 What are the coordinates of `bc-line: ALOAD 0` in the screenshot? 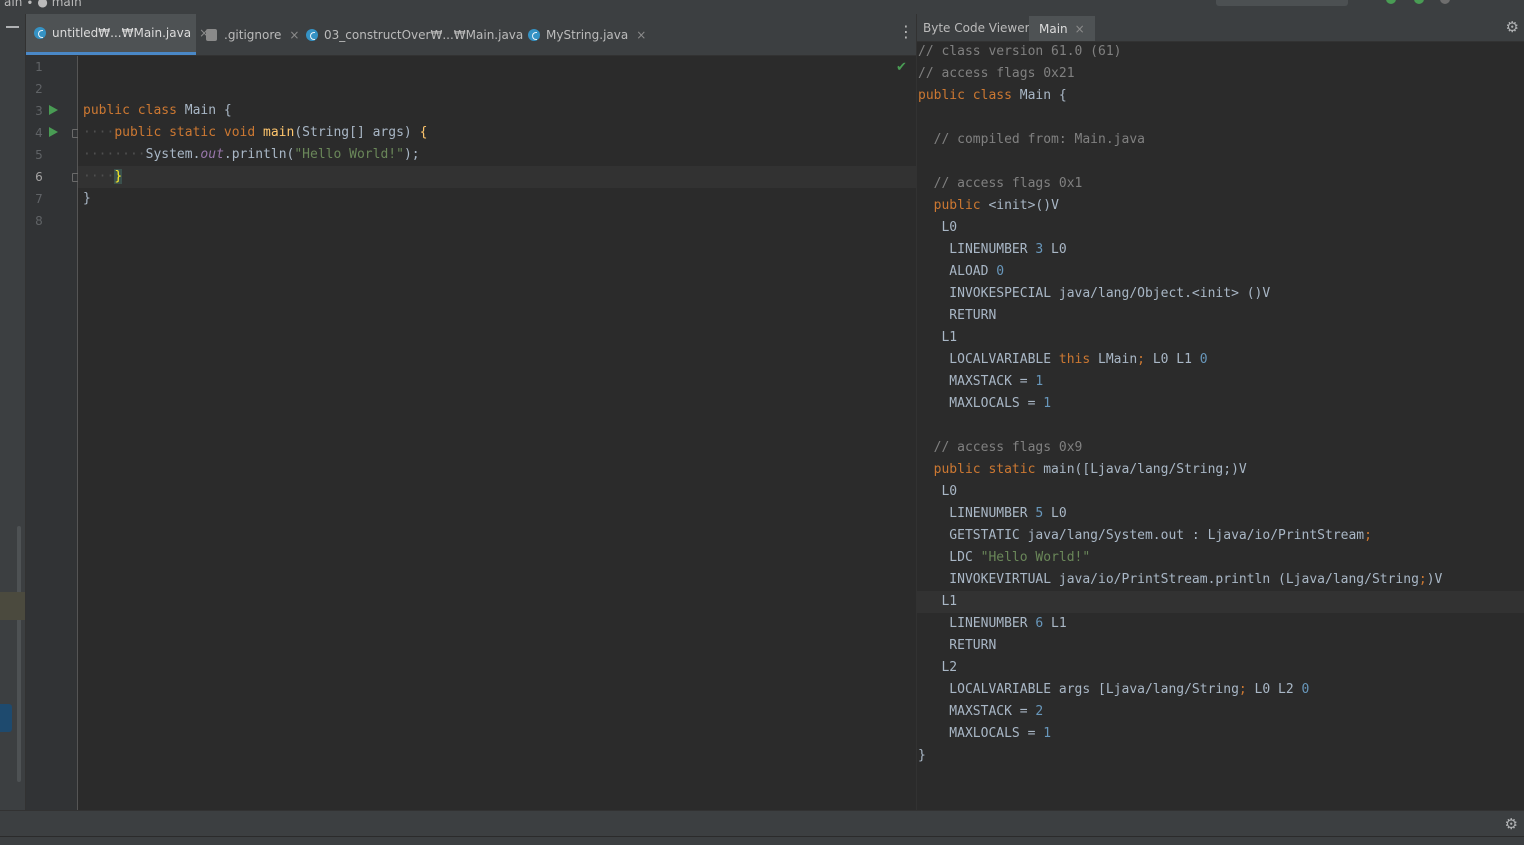 It's located at (961, 272).